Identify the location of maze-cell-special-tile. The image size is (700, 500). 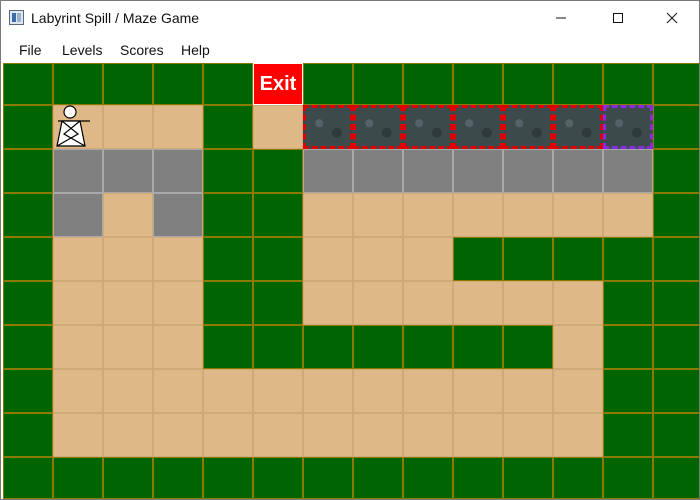
(628, 127).